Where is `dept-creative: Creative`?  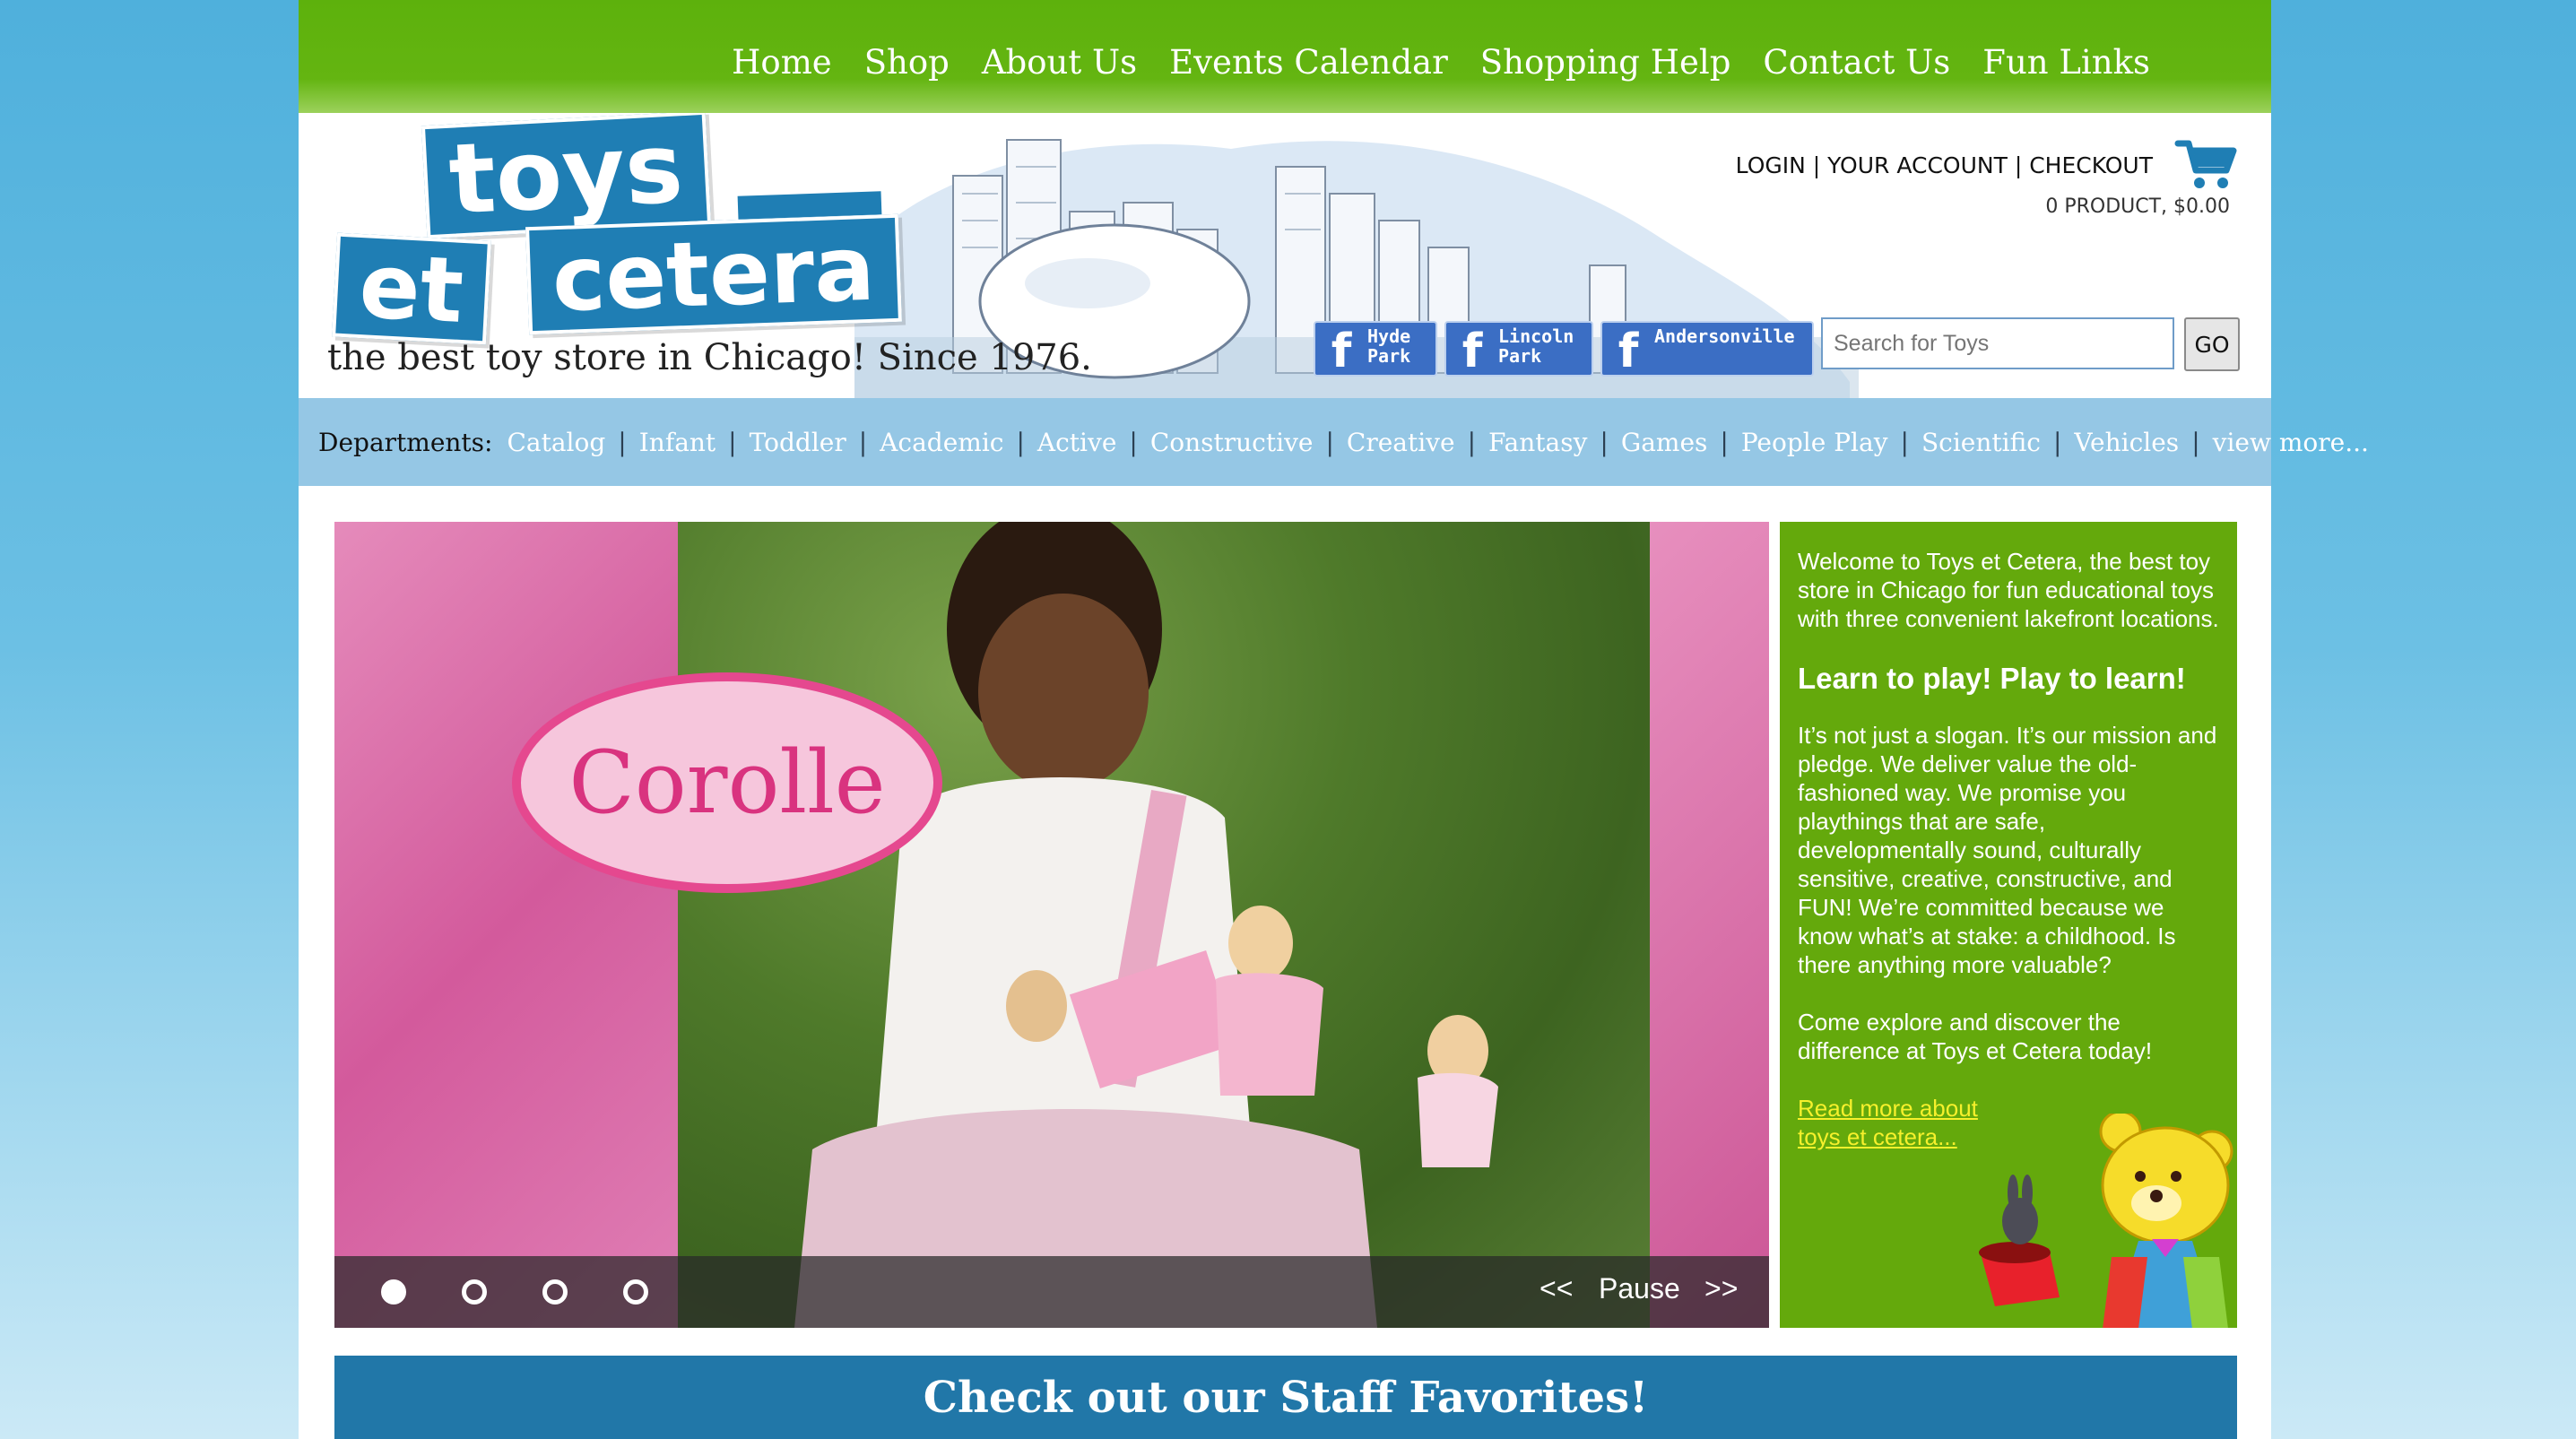 dept-creative: Creative is located at coordinates (1401, 442).